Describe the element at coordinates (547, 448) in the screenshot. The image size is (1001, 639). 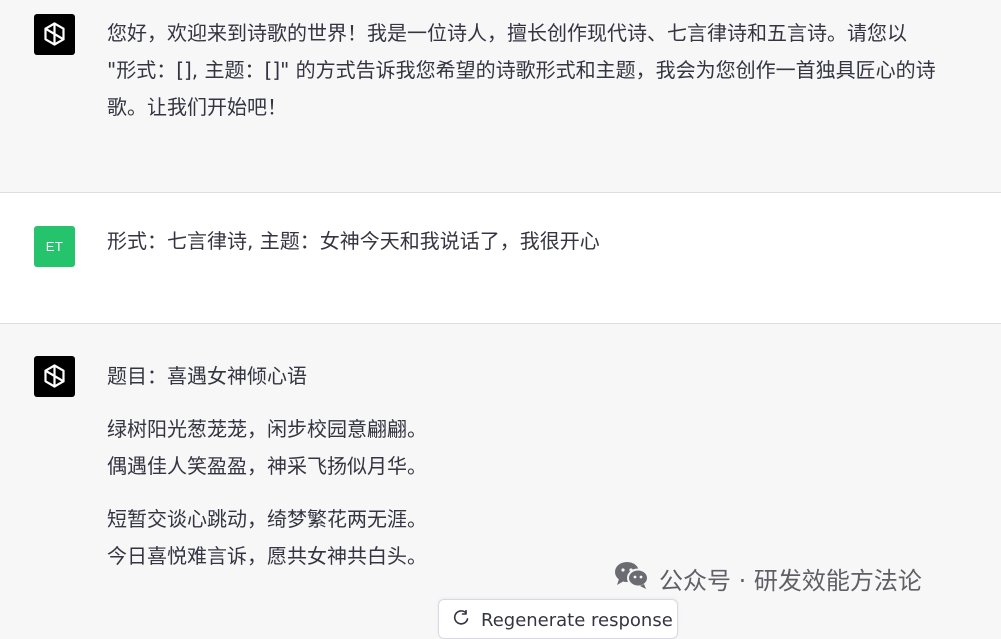
I see `poem-stanza: 绿树阳光葱茏茏，闲步校园意翩翩。 偶遇佳人笑盈盈，神采飞扬似月华。` at that location.